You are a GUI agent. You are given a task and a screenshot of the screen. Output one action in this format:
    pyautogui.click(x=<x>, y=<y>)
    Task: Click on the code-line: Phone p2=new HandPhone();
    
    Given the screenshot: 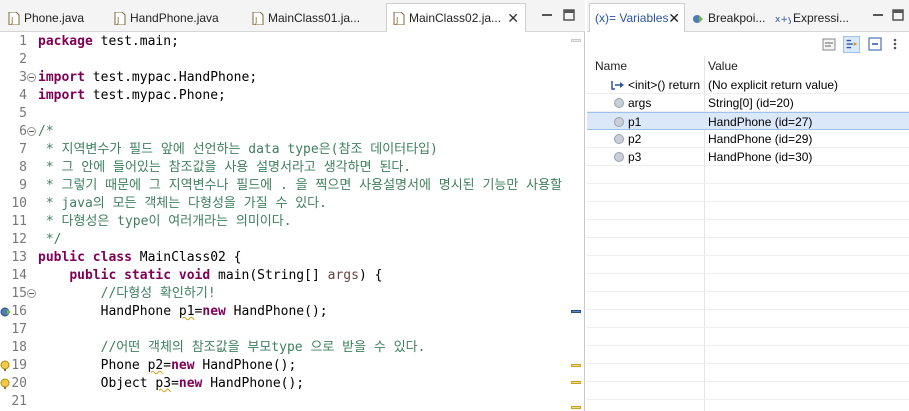 What is the action you would take?
    pyautogui.click(x=167, y=365)
    